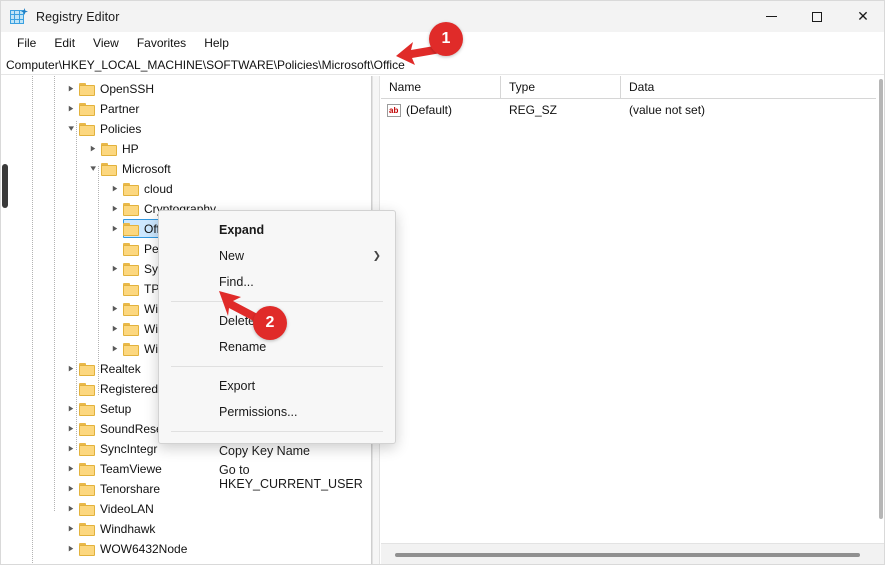  I want to click on tree-horizontal-scrollbar, so click(190, 561).